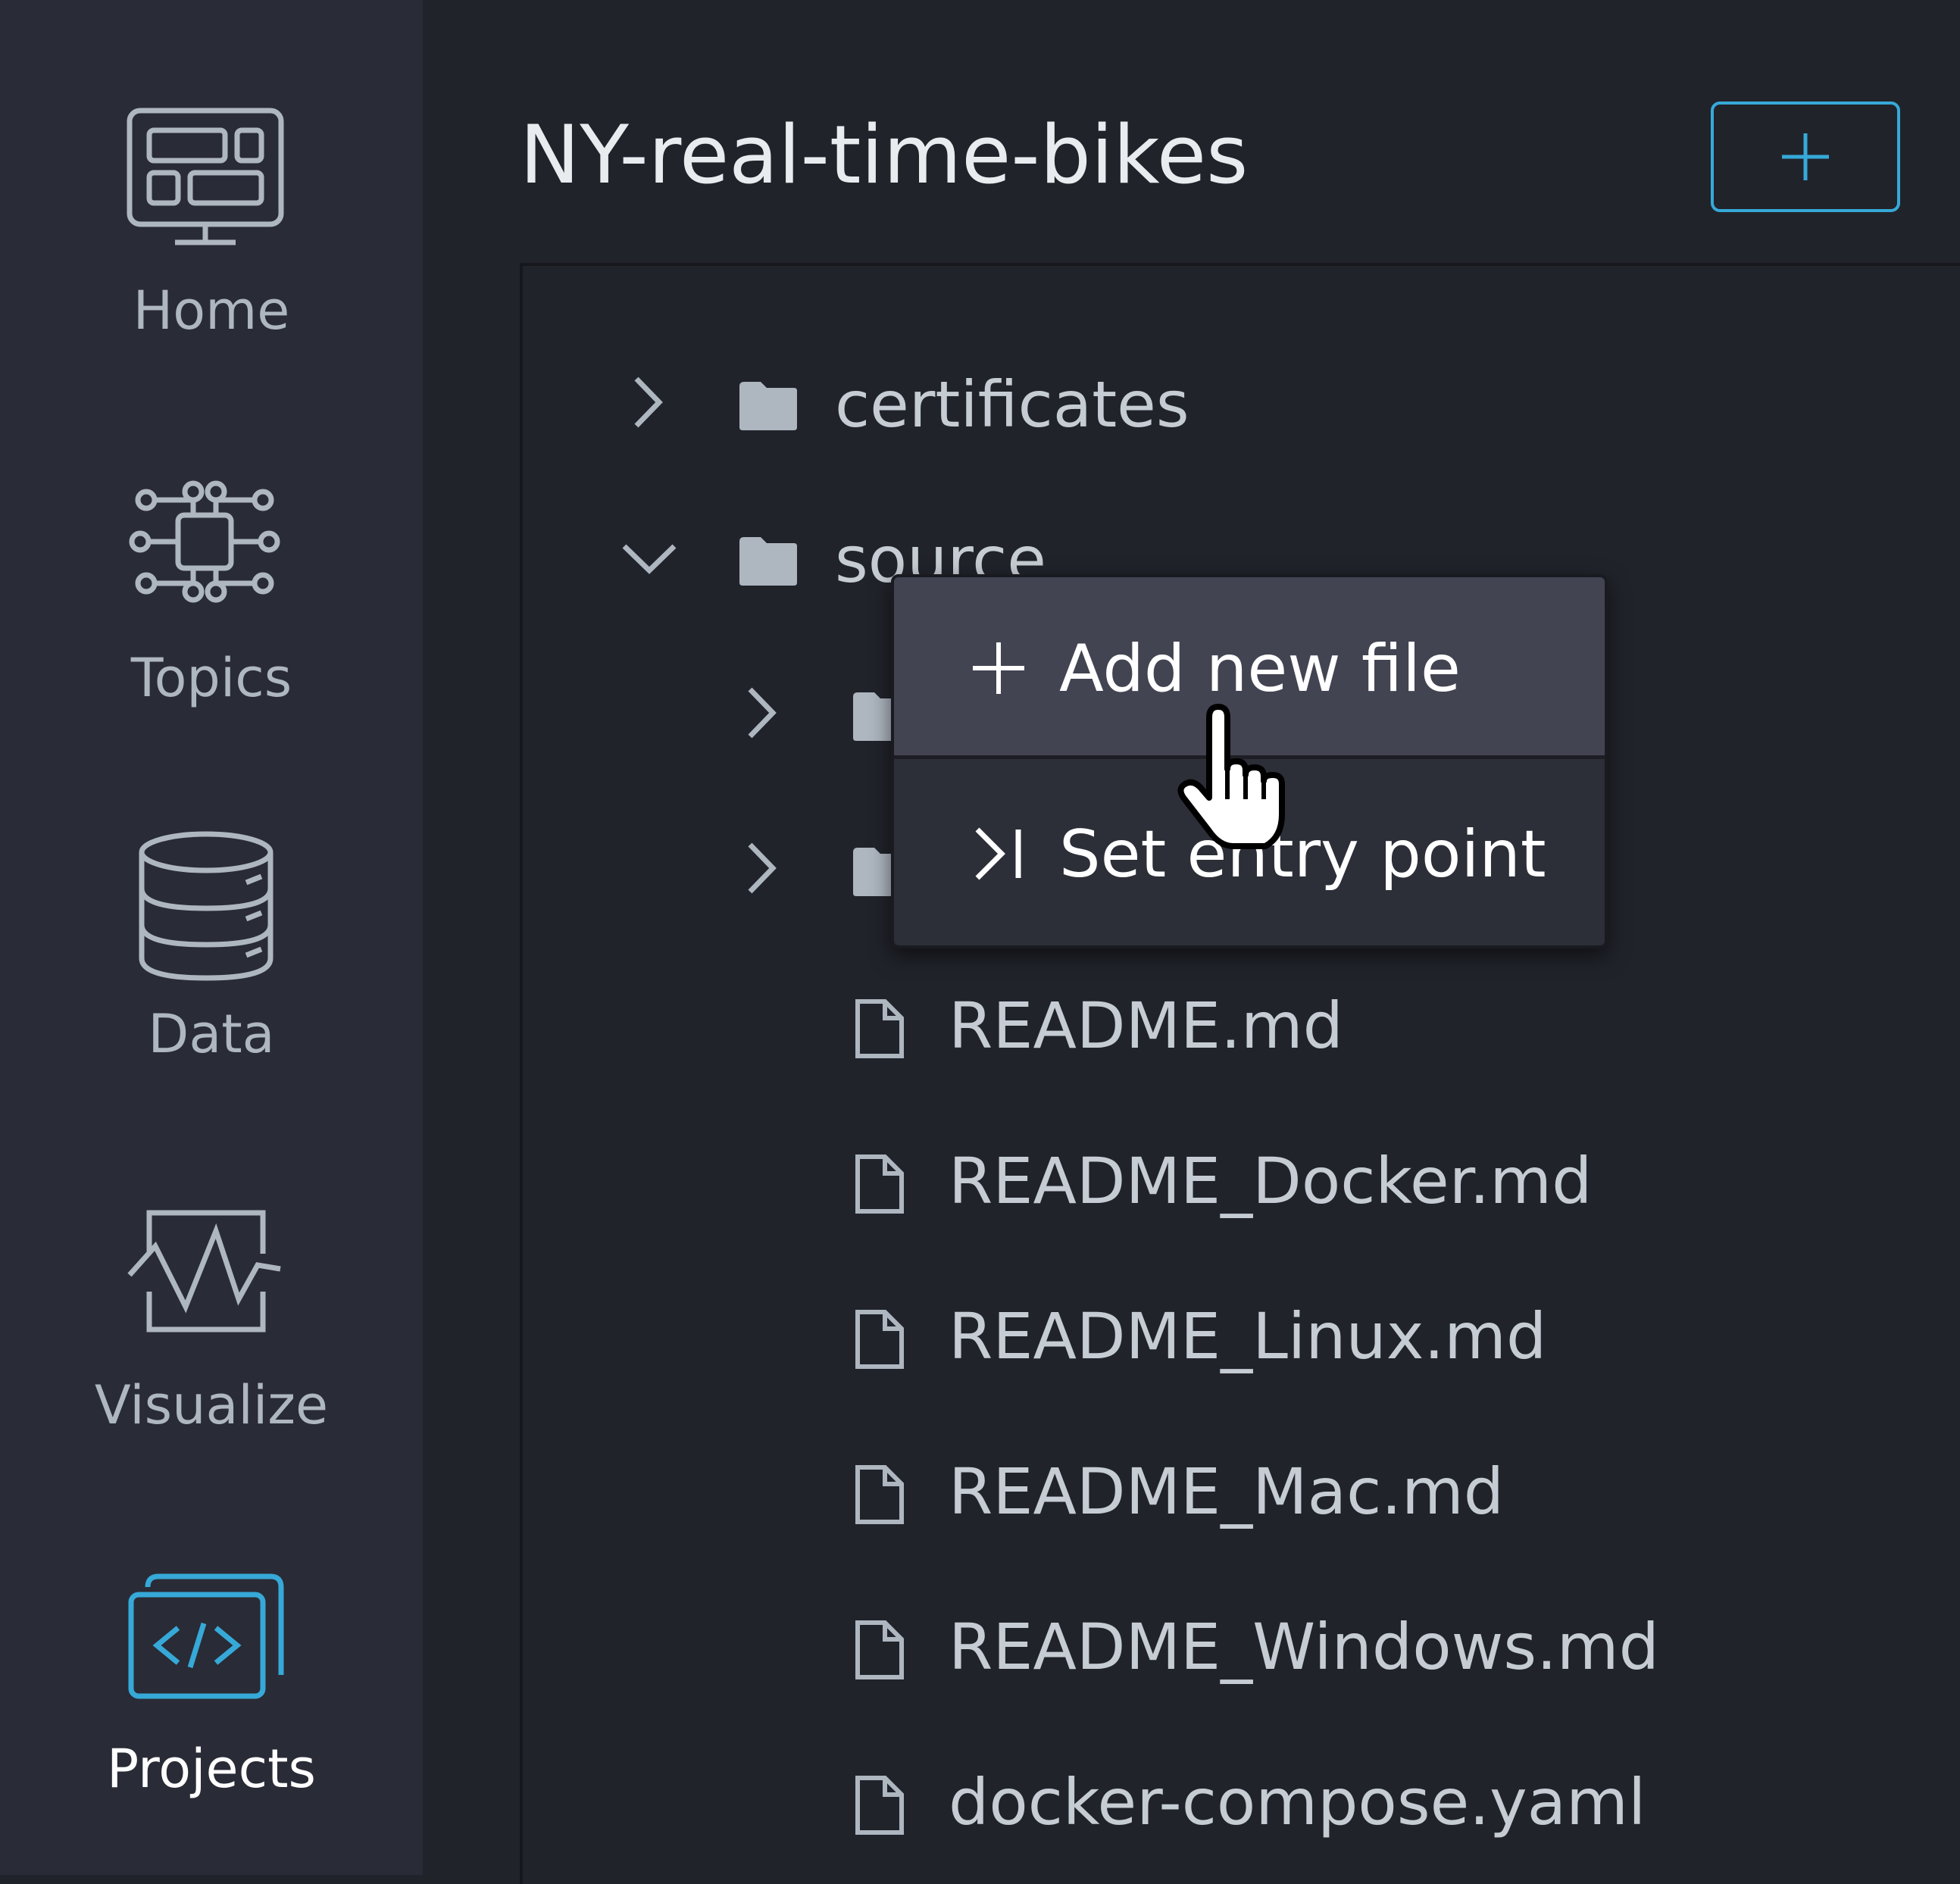  I want to click on menu-item-label: Add new file, so click(1260, 669).